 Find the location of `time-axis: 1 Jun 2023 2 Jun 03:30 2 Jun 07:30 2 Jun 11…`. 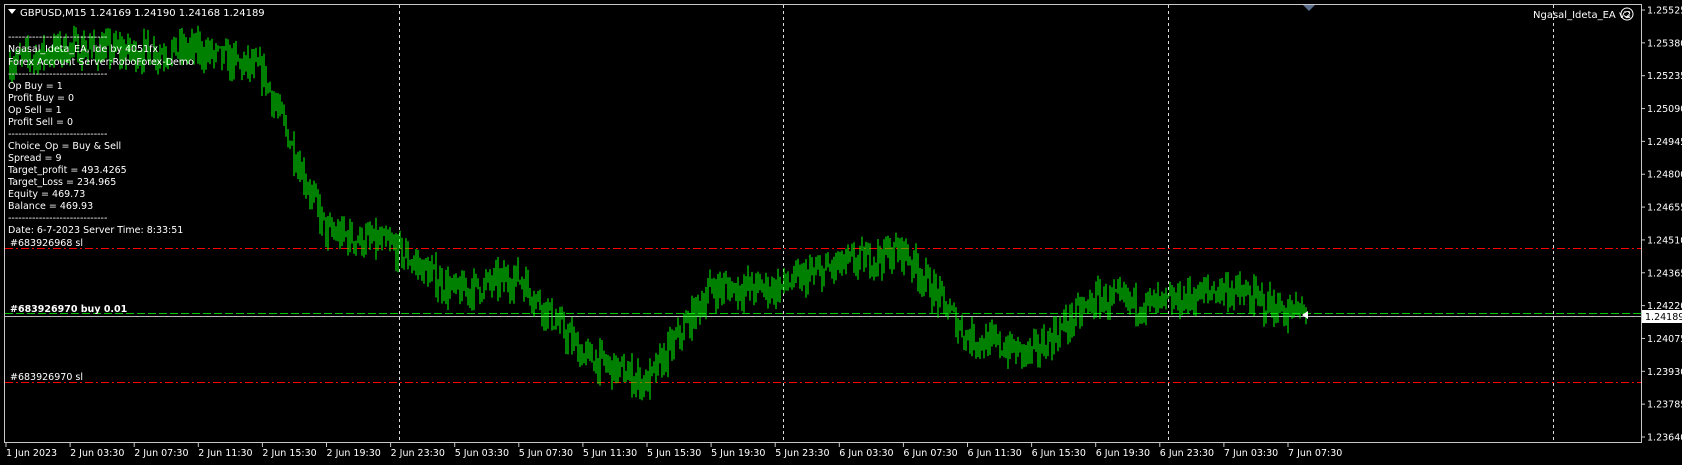

time-axis: 1 Jun 2023 2 Jun 03:30 2 Jun 07:30 2 Jun 11… is located at coordinates (673, 451).